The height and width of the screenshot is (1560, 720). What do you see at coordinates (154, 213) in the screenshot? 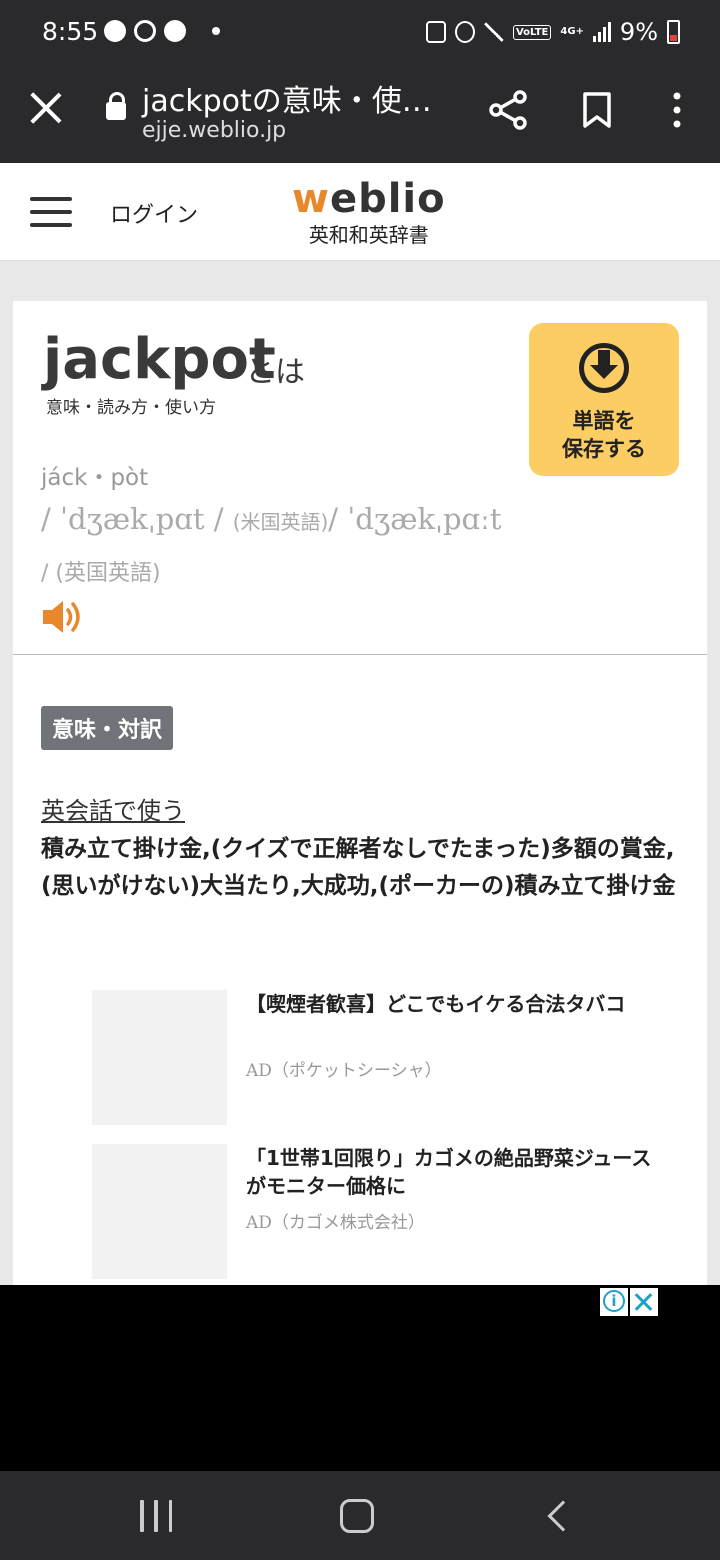
I see `login-link: ログイン` at bounding box center [154, 213].